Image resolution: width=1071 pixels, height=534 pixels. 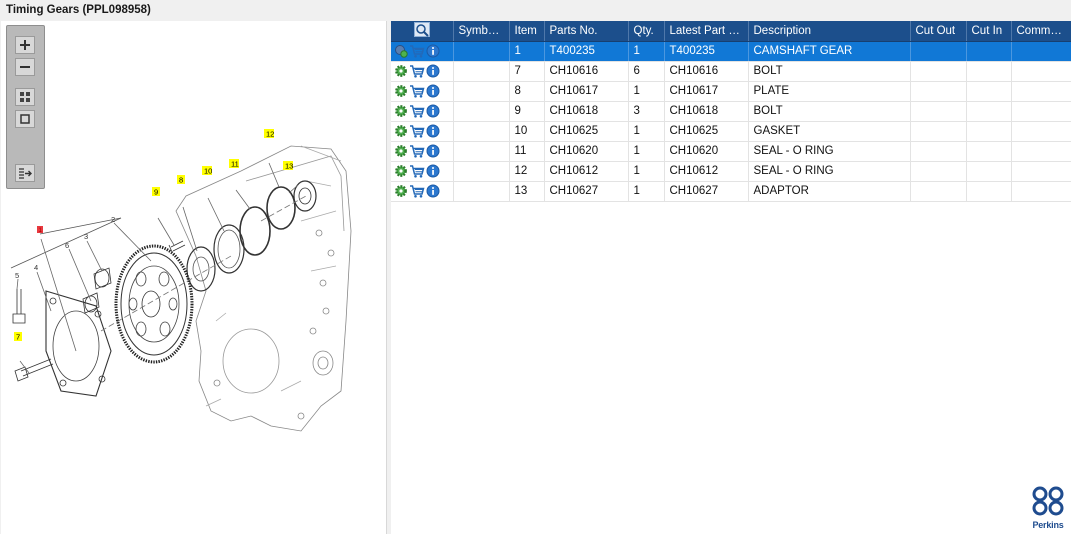 What do you see at coordinates (527, 91) in the screenshot?
I see `cell-item: 8` at bounding box center [527, 91].